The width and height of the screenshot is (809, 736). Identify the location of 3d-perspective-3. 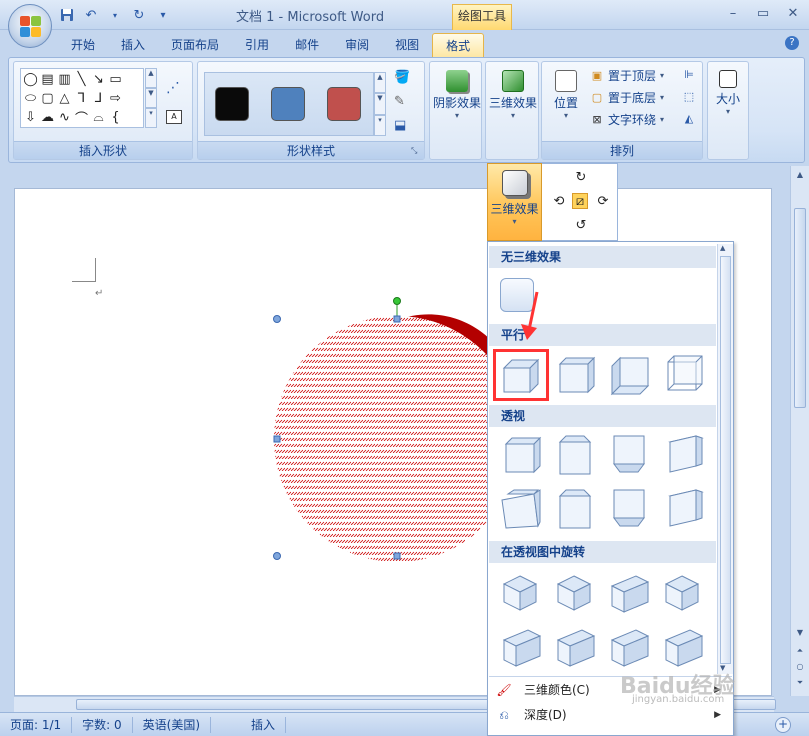
(629, 455).